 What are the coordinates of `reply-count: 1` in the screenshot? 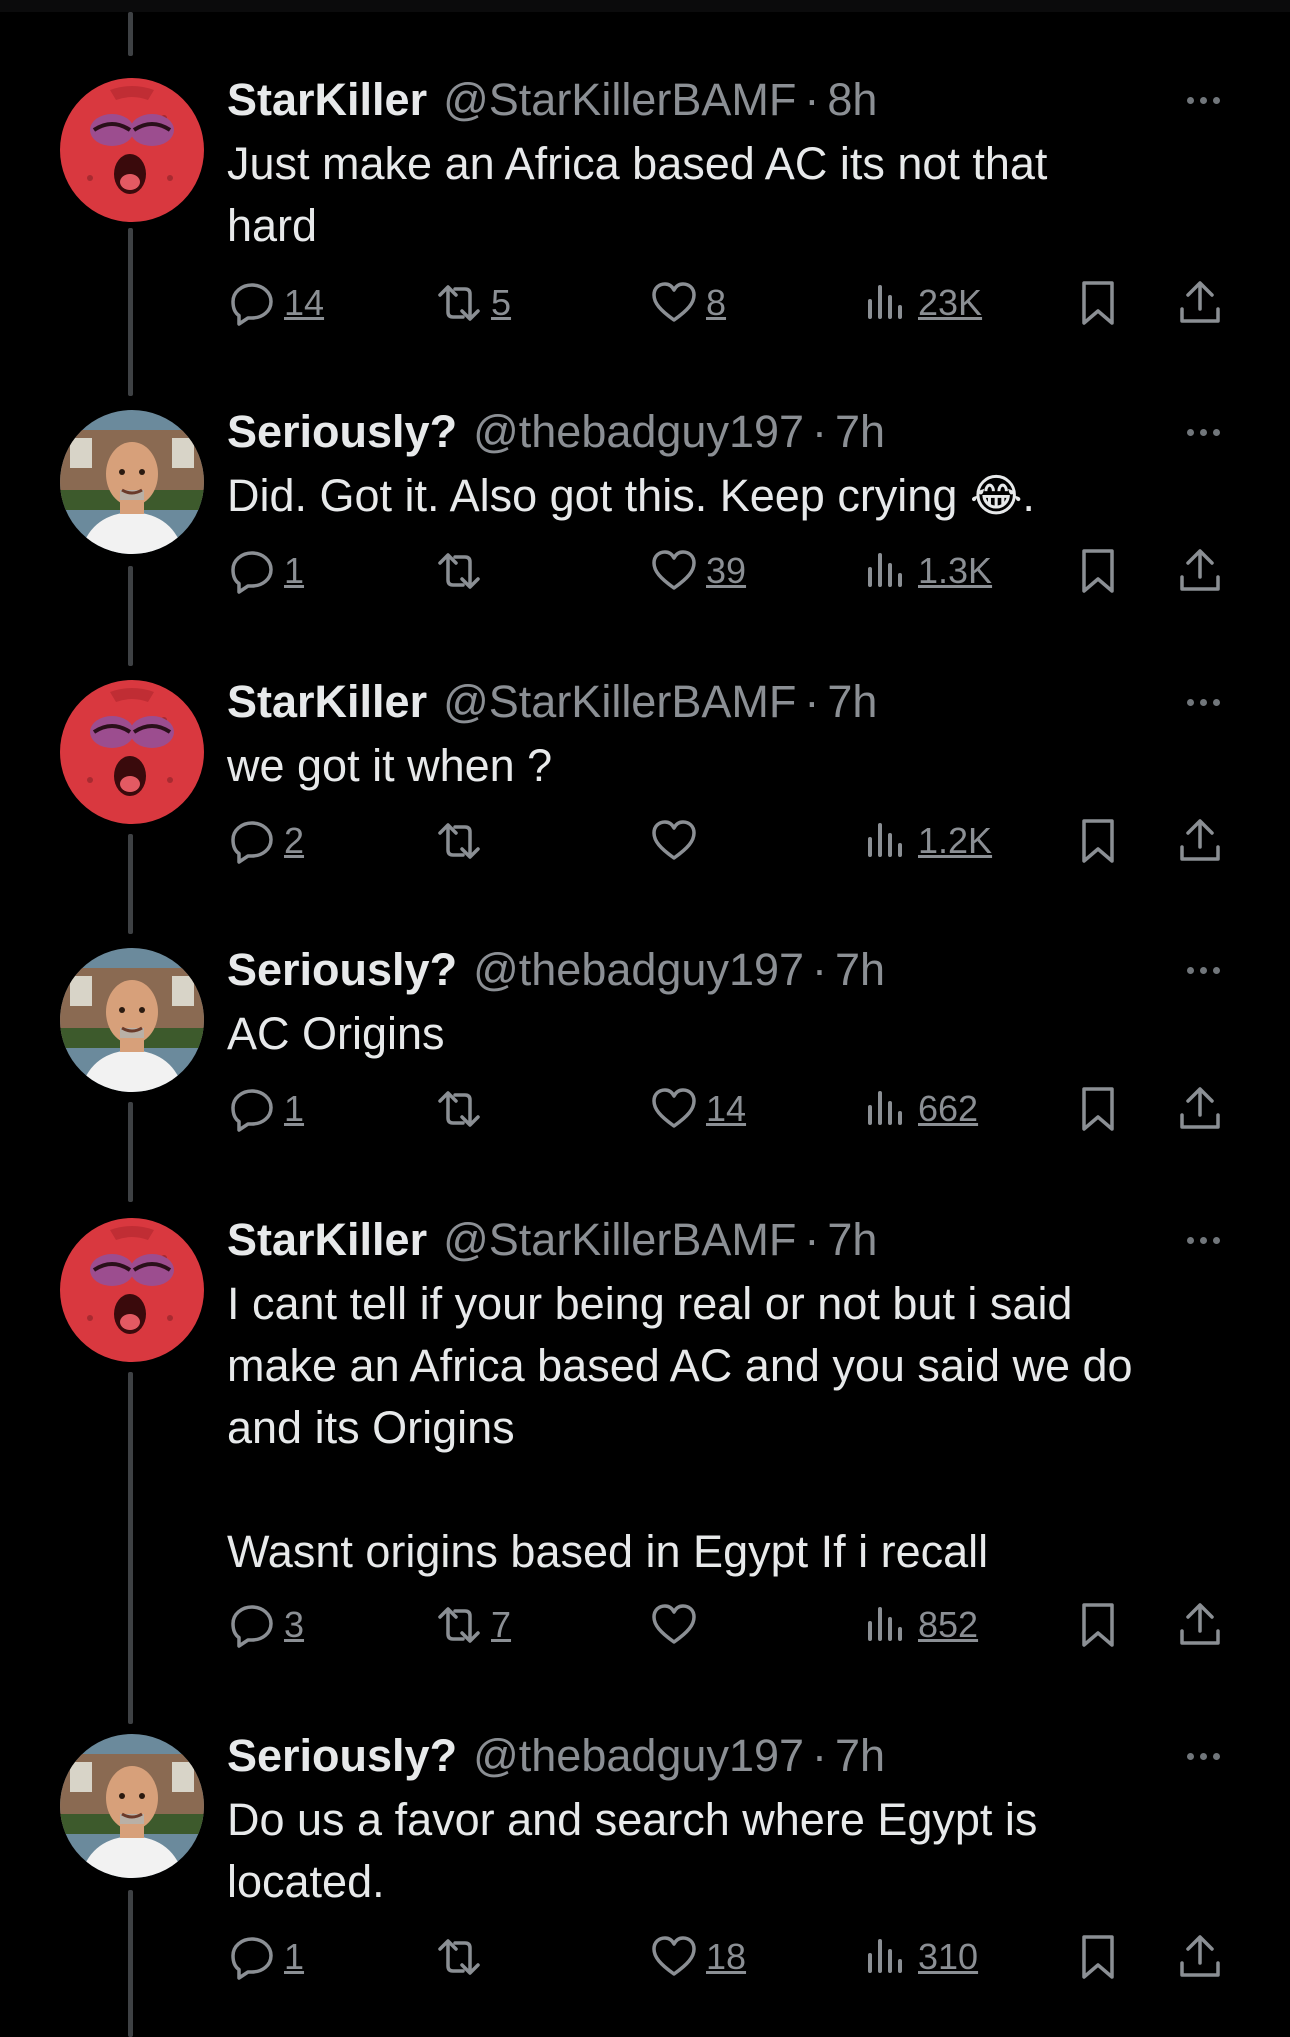 It's located at (294, 570).